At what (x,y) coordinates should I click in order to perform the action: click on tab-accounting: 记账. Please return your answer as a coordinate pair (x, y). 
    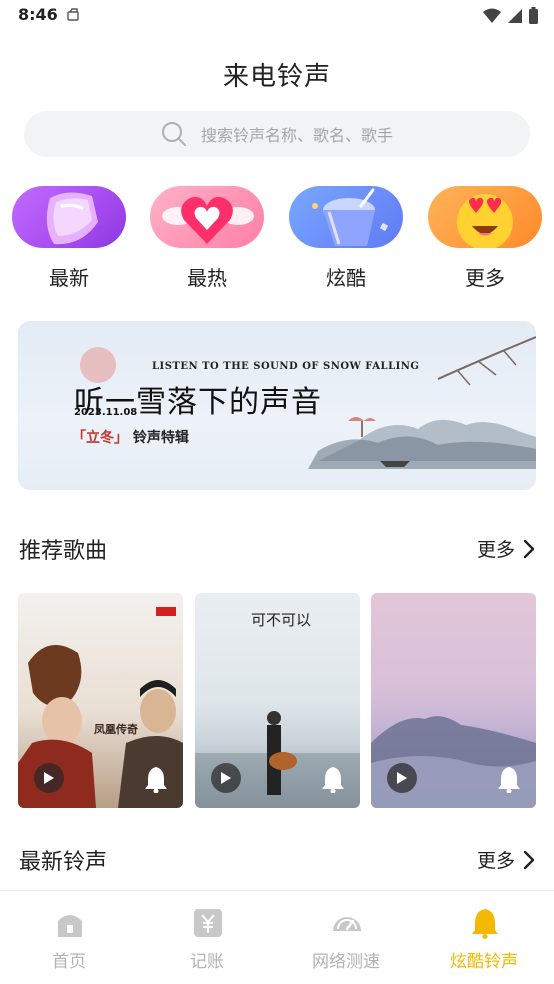
    Looking at the image, I should click on (207, 937).